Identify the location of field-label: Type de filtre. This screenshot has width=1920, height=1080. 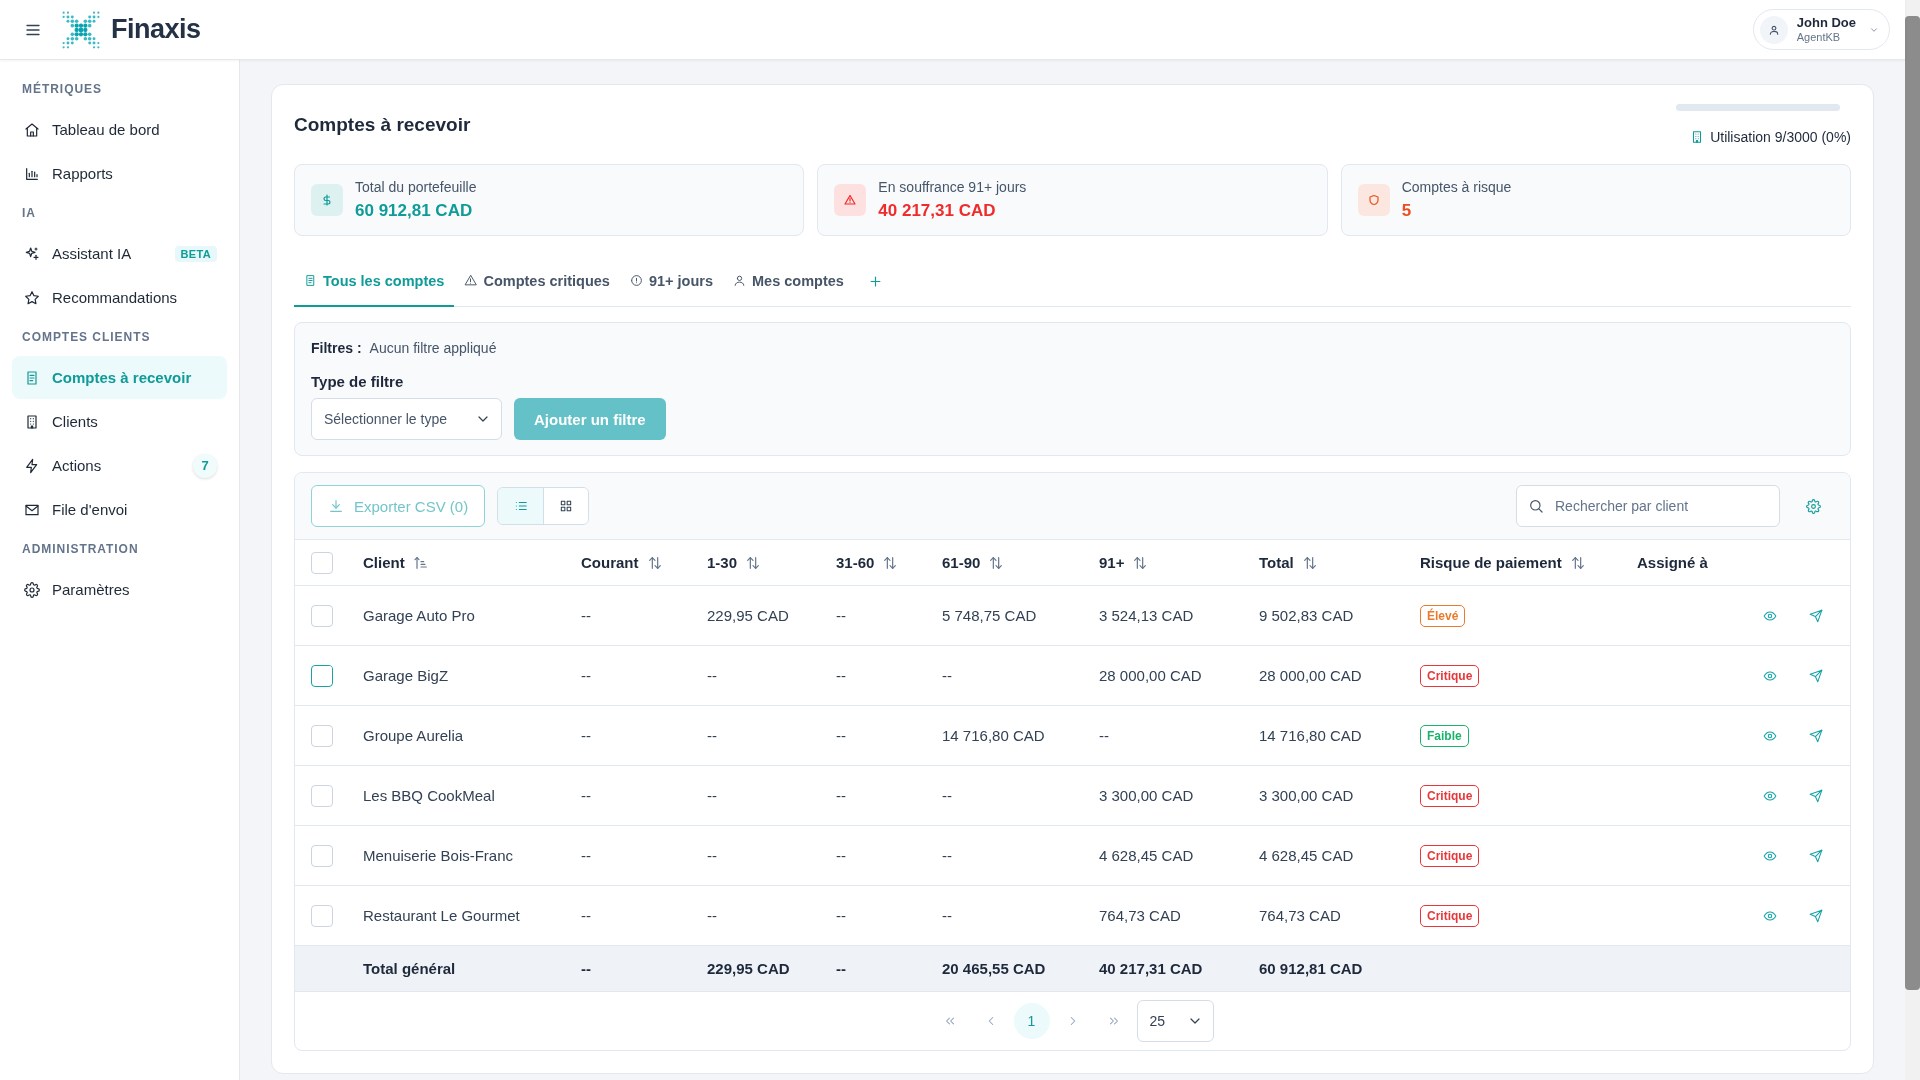
(357, 381).